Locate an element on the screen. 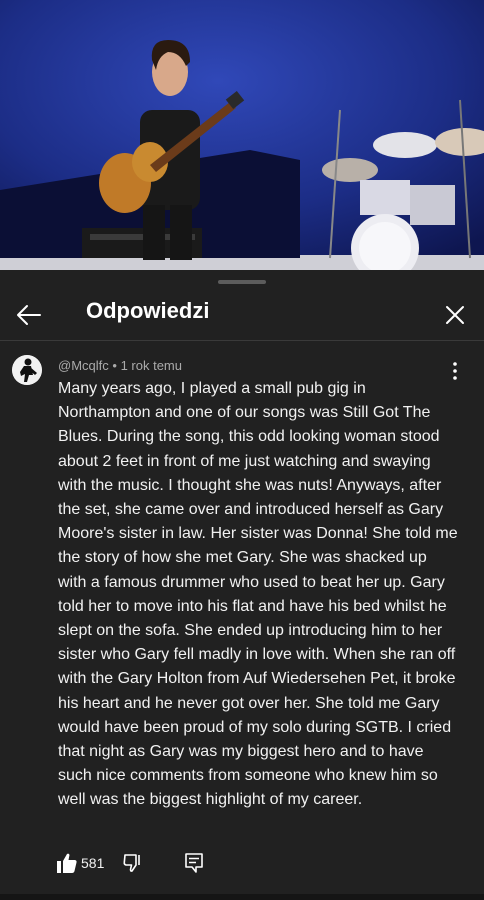 This screenshot has height=900, width=484. header-divider is located at coordinates (242, 340).